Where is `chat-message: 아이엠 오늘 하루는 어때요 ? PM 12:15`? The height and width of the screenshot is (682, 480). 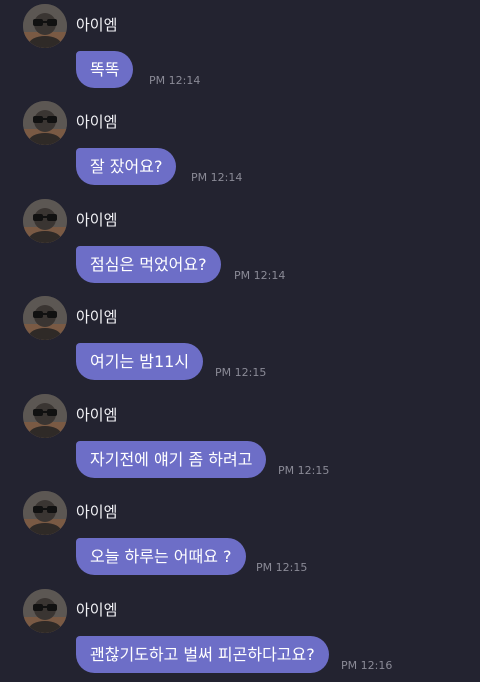
chat-message: 아이엠 오늘 하루는 어때요 ? PM 12:15 is located at coordinates (240, 535).